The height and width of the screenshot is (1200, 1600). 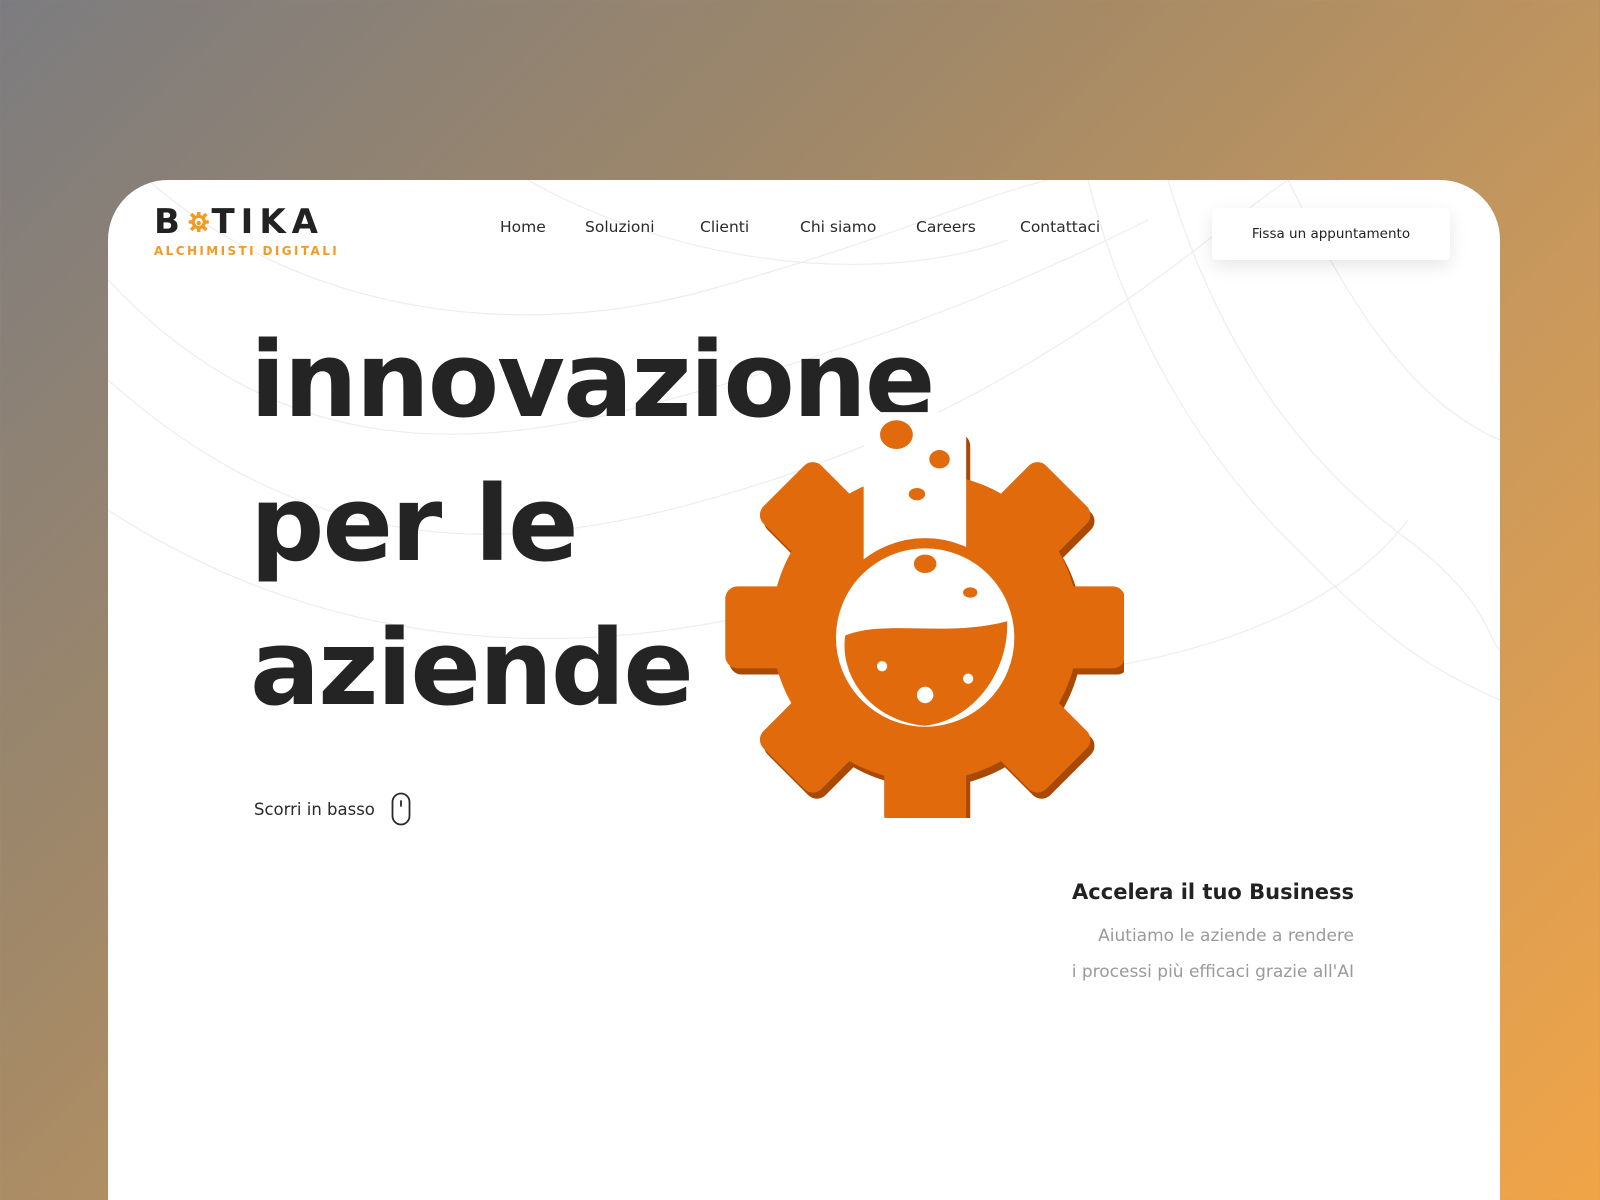 I want to click on scroll-down-label: Scorri in basso, so click(x=314, y=809).